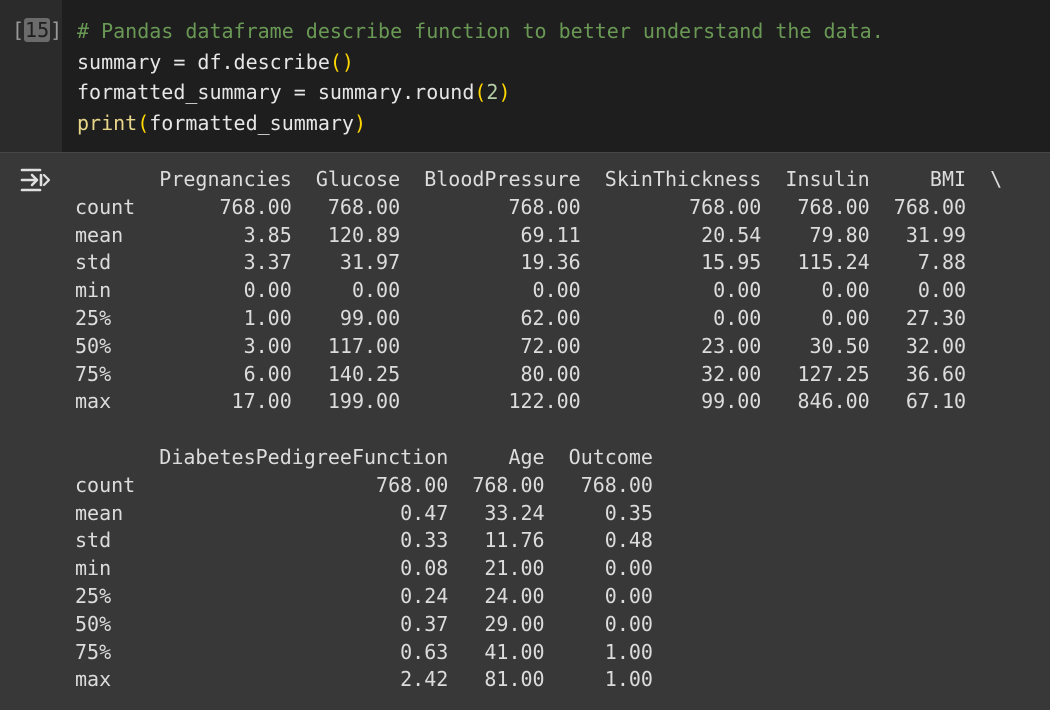 This screenshot has height=710, width=1050. What do you see at coordinates (521, 317) in the screenshot?
I see `table1-row: 25% 1.00 99.00 62.00 0.00 0.00 27.30` at bounding box center [521, 317].